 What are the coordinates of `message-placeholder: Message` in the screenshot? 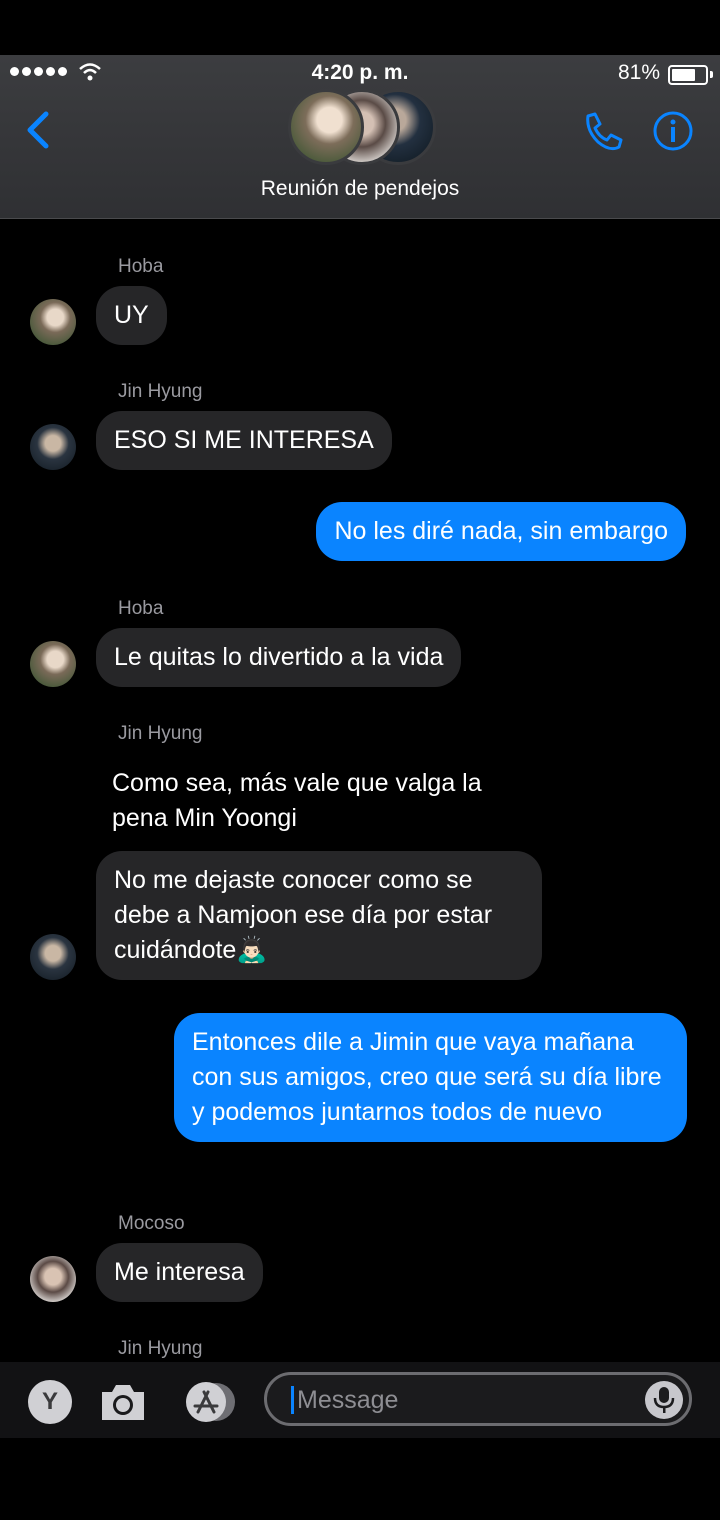 It's located at (348, 1400).